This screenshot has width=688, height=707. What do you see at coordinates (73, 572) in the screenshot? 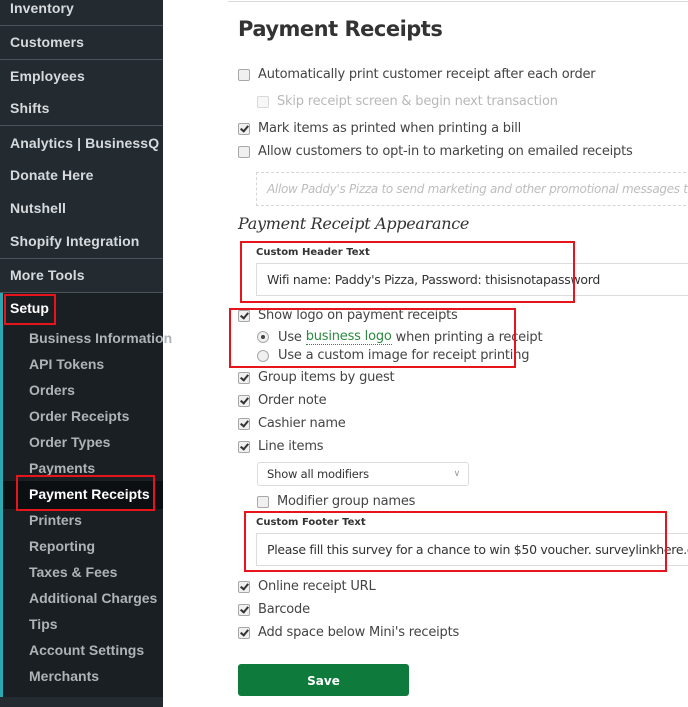
I see `sidebar-subitem-taxes-fees: Taxes & Fees` at bounding box center [73, 572].